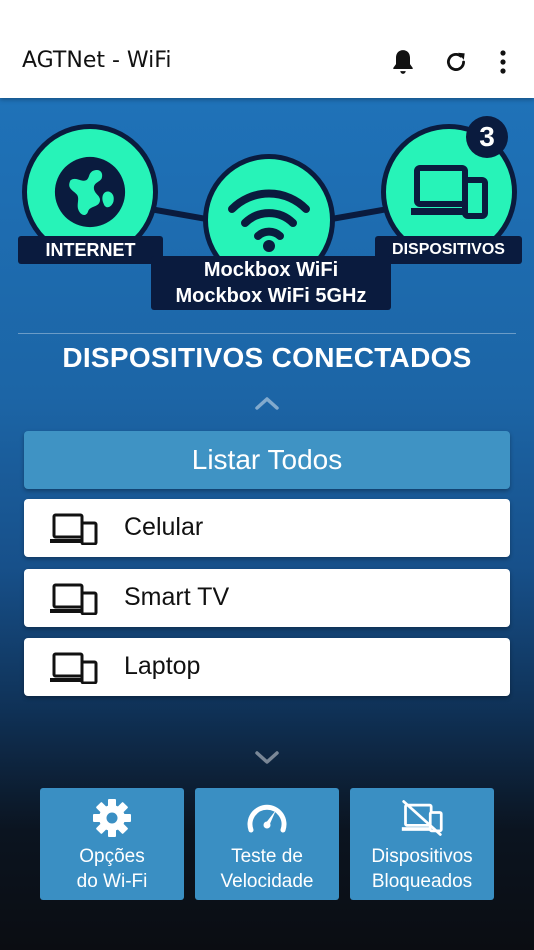 The width and height of the screenshot is (534, 950). I want to click on device-row: Celular, so click(267, 528).